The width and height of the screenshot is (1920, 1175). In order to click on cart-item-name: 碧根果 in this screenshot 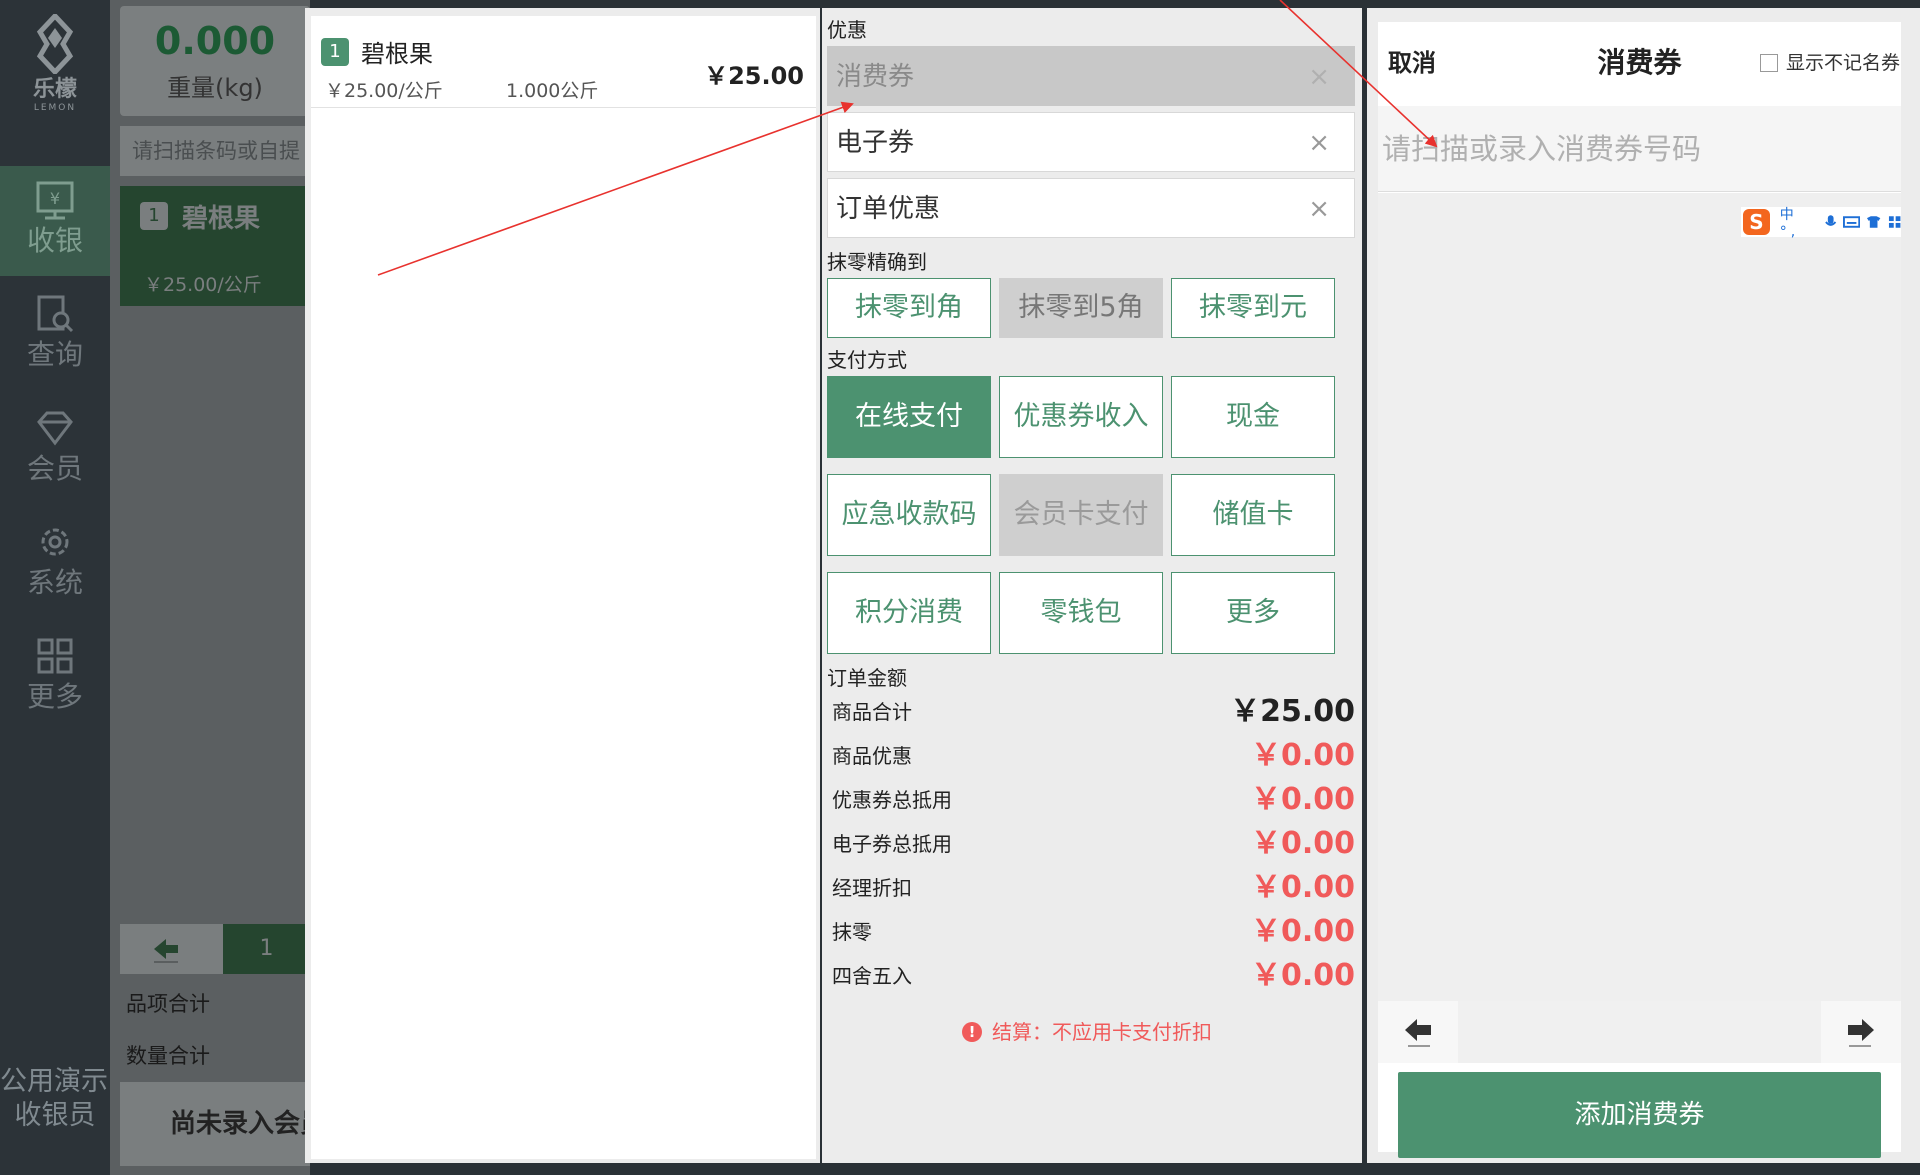, I will do `click(221, 219)`.